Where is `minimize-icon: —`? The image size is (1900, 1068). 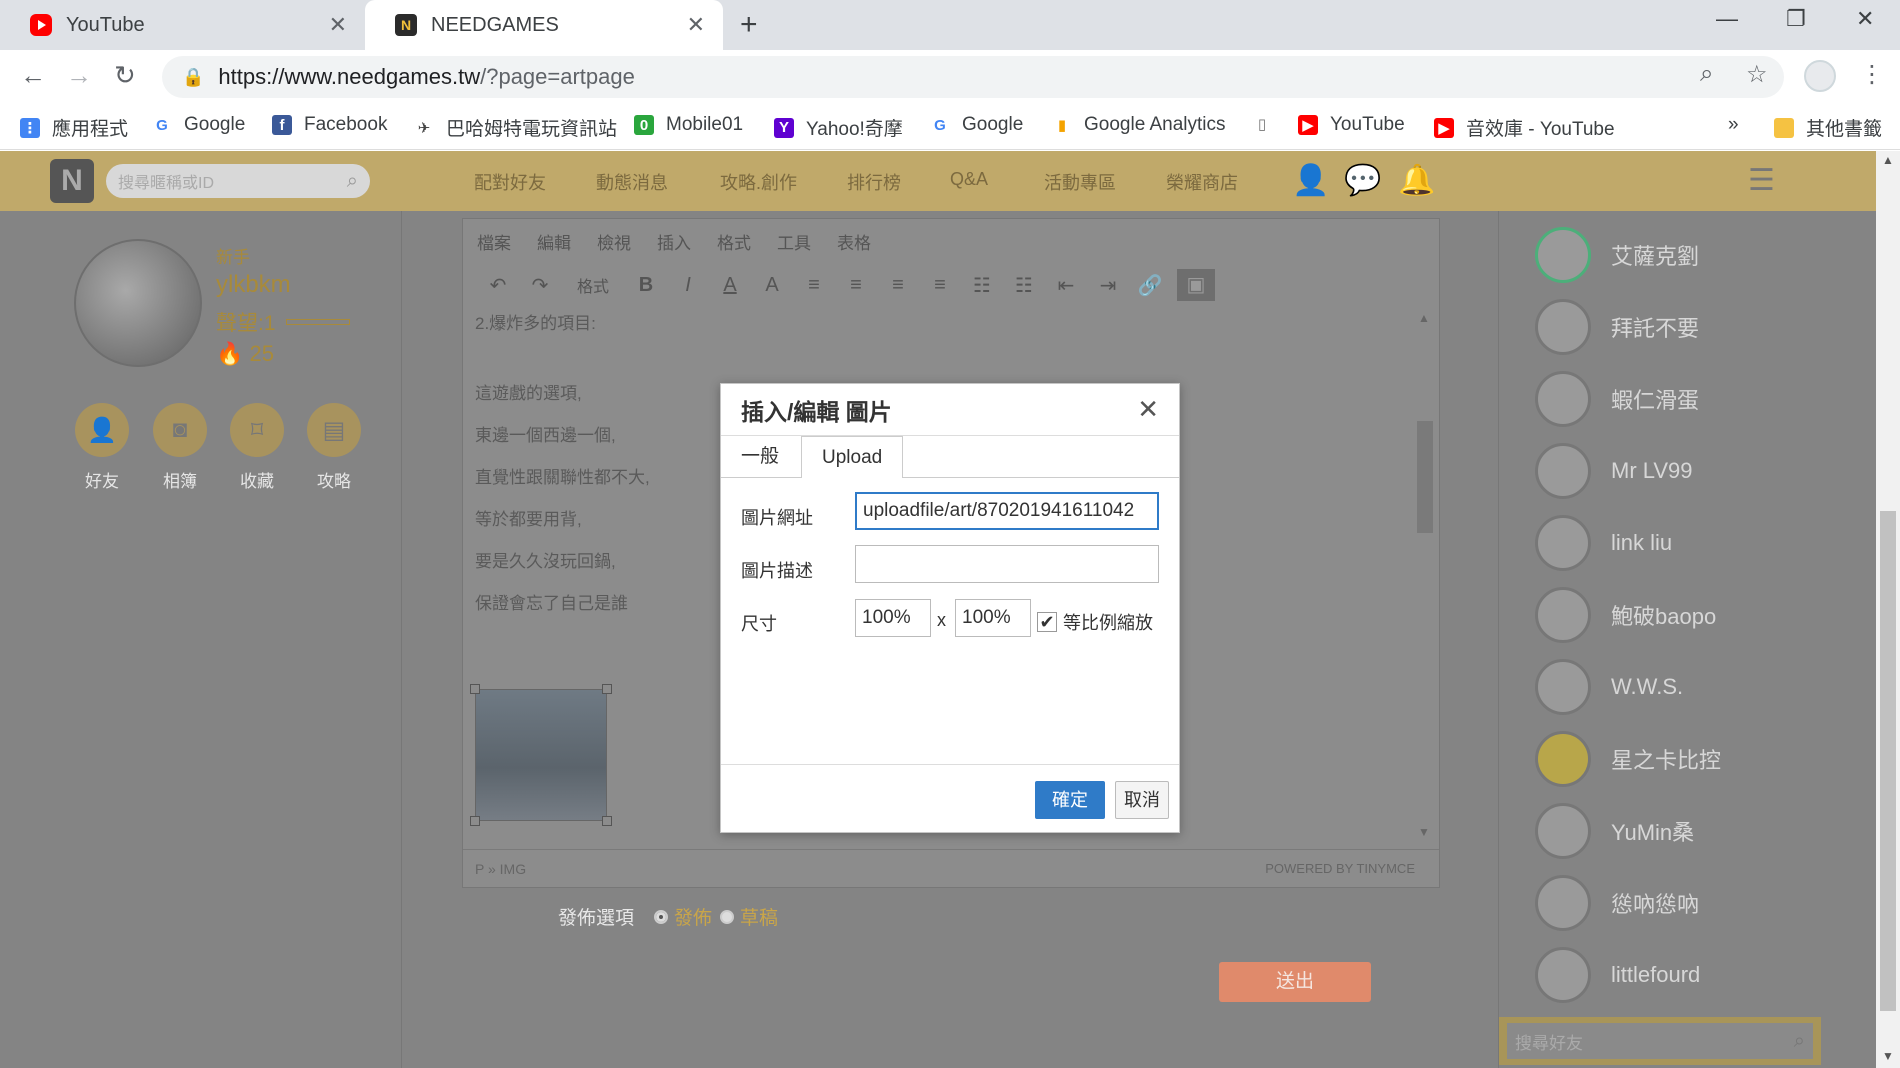
minimize-icon: — is located at coordinates (1727, 19).